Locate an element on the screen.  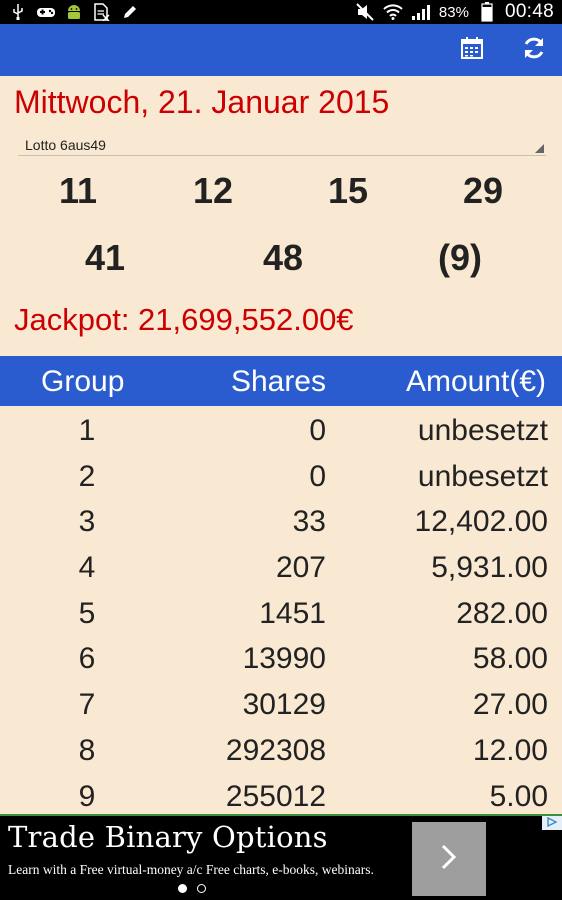
chevron-right-icon is located at coordinates (449, 859).